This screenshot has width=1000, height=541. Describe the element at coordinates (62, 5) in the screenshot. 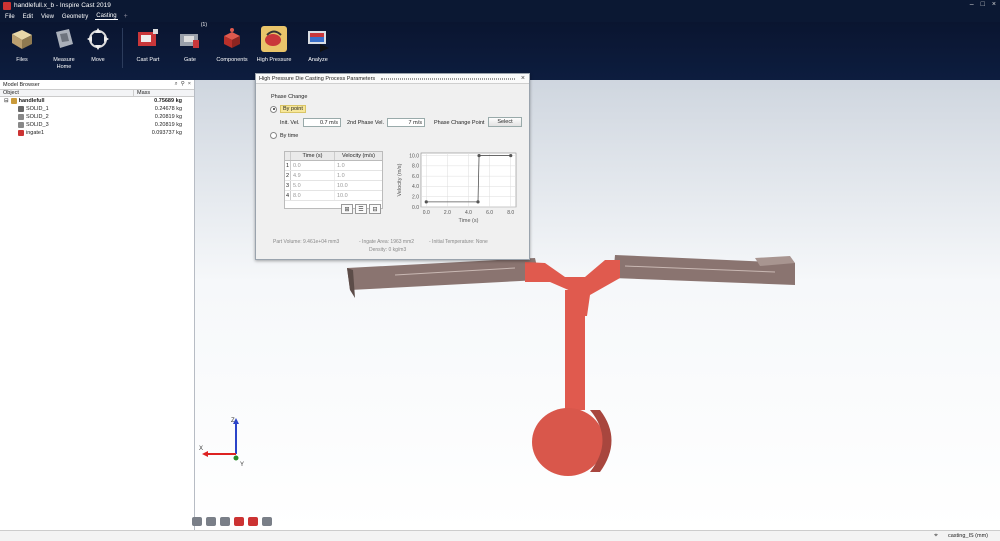

I see `window-title: handlefull.x_b - Inspire Cast 2019` at that location.